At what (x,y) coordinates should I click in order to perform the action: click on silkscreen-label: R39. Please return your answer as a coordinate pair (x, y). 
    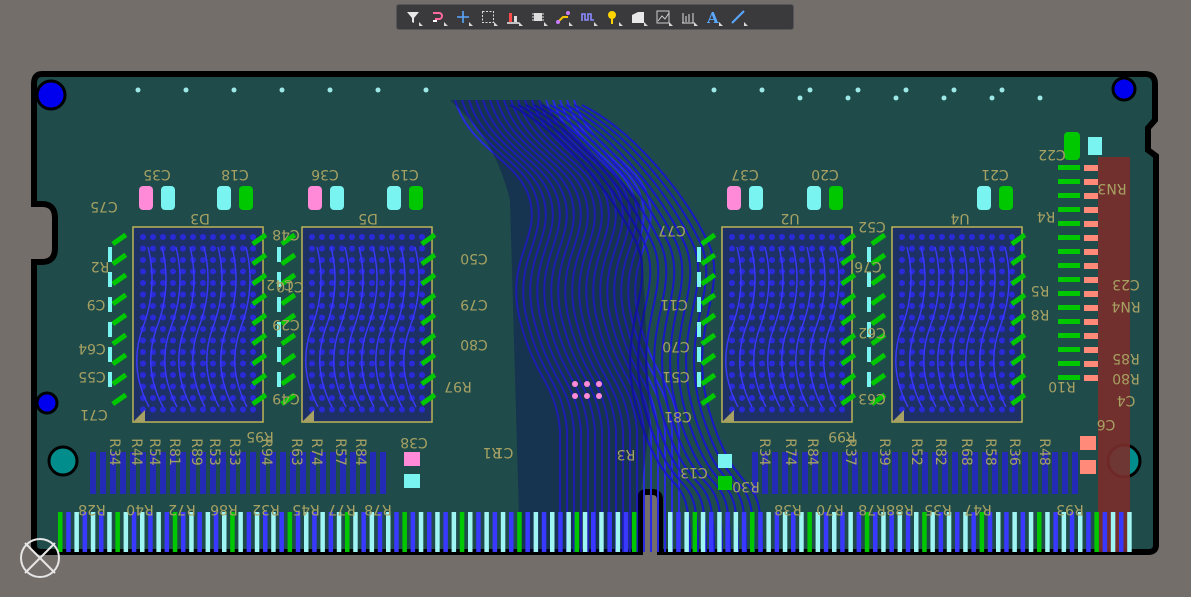
    Looking at the image, I should click on (884, 452).